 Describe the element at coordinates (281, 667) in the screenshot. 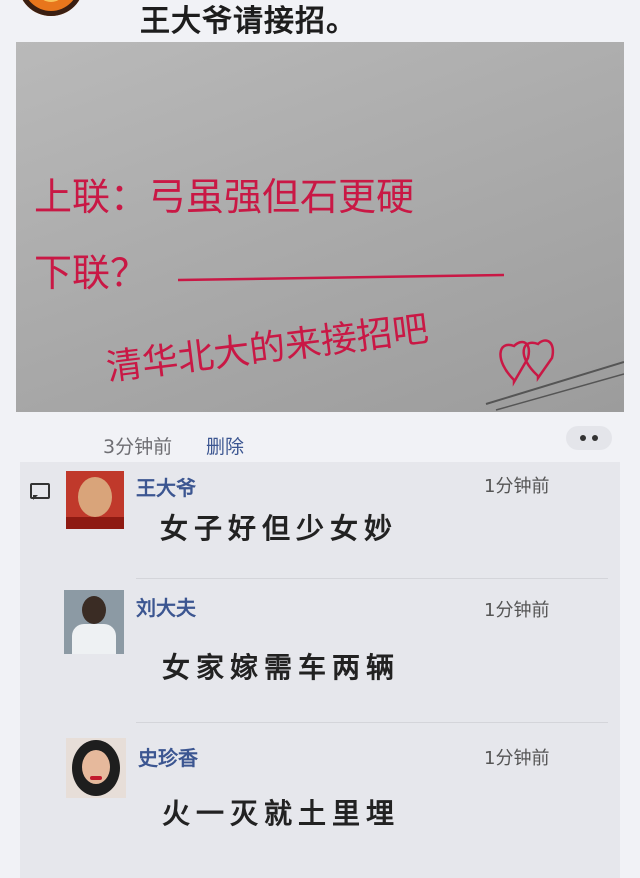

I see `comment-text: 女家嫁需车两辆` at that location.